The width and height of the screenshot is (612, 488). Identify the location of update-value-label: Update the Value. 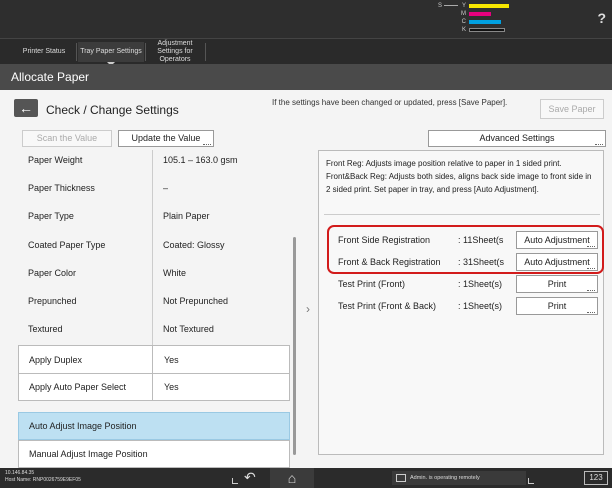
(166, 138).